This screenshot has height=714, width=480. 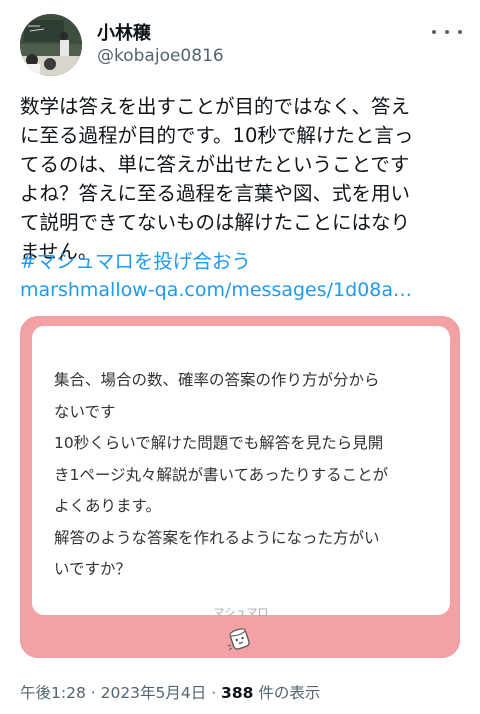 What do you see at coordinates (221, 474) in the screenshot?
I see `question-line: き1ページ丸々解説が書いてあったりすることが` at bounding box center [221, 474].